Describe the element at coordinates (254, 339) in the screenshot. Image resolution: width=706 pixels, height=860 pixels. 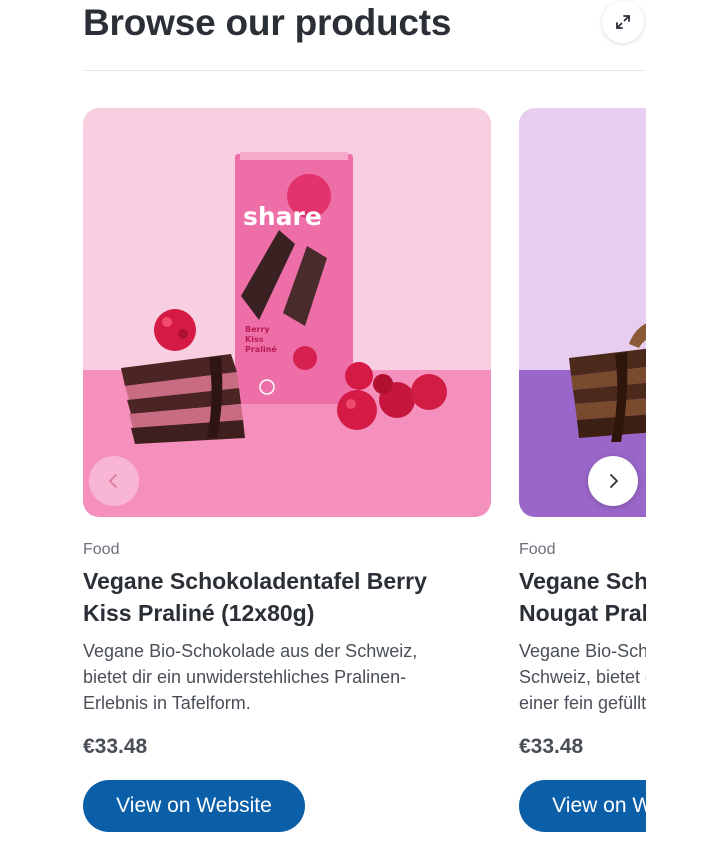
I see `svg-text: Kiss` at that location.